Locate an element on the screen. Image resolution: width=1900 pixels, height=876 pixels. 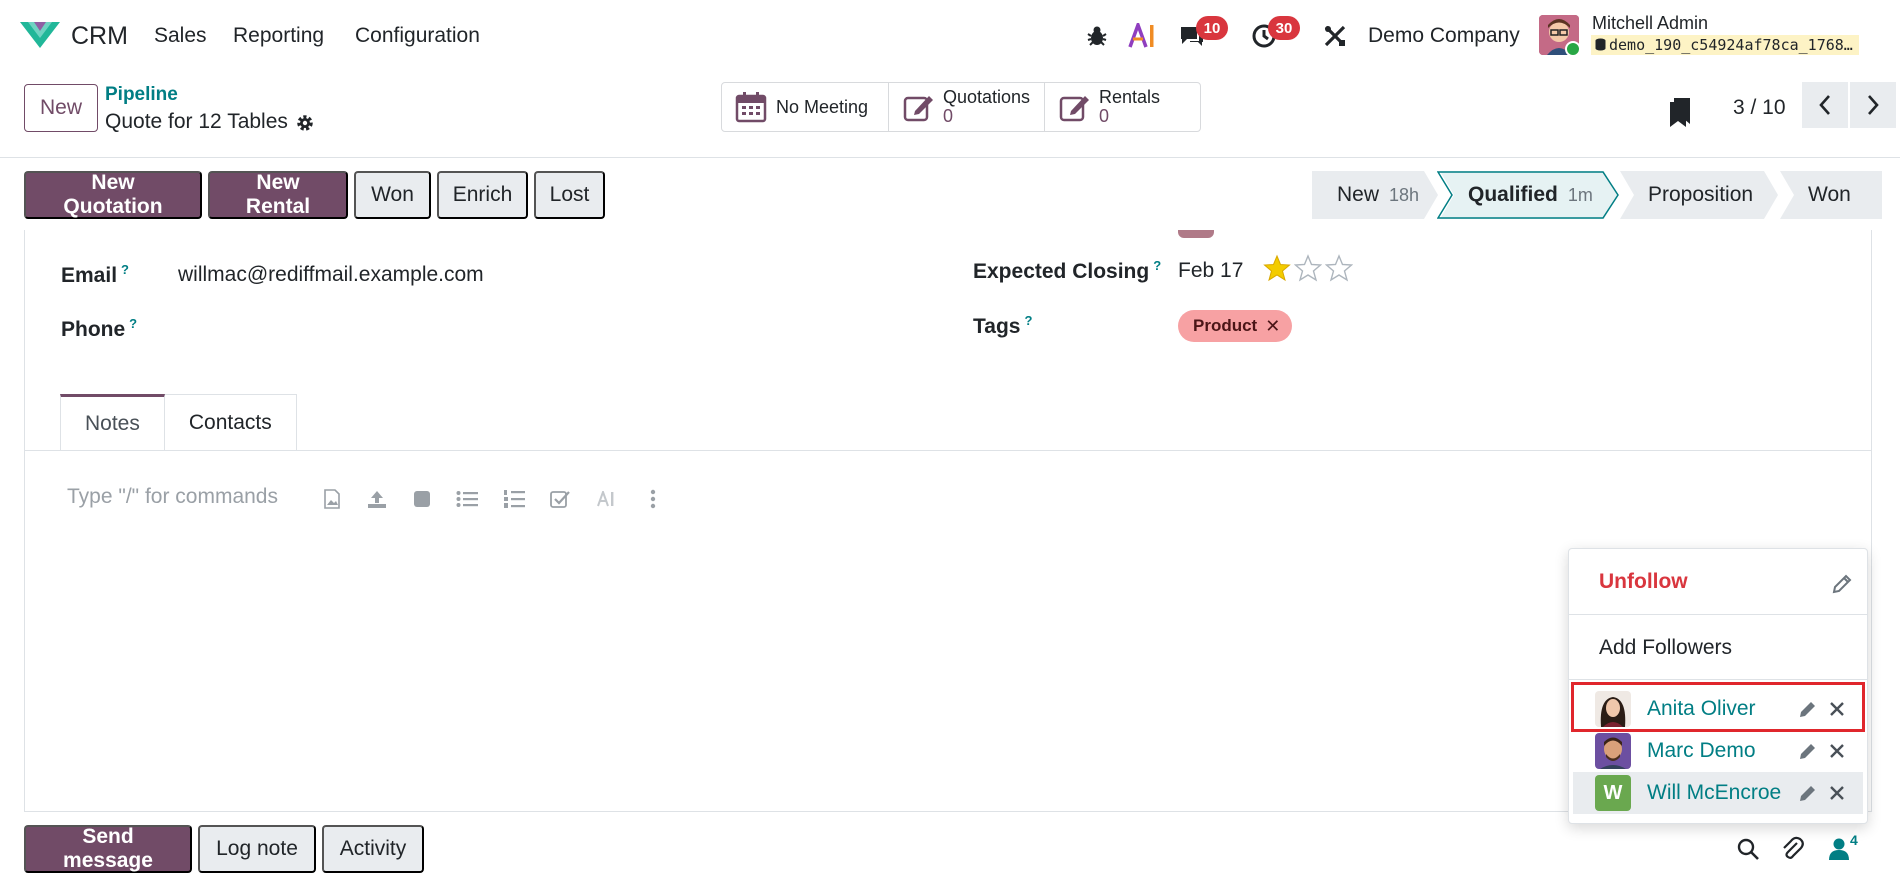
follower-name: Will McEncroe is located at coordinates (1714, 793).